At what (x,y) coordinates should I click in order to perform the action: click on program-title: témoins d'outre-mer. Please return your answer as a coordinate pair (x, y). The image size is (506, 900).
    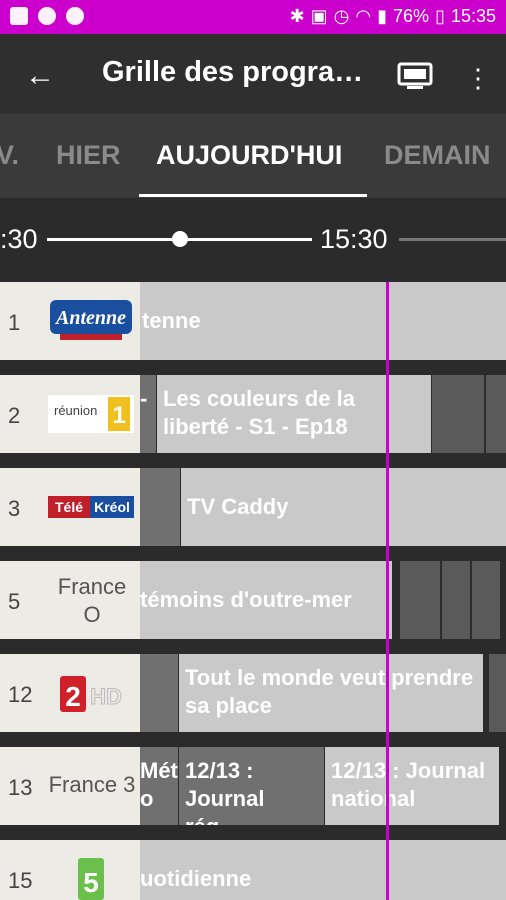
    Looking at the image, I should click on (246, 599).